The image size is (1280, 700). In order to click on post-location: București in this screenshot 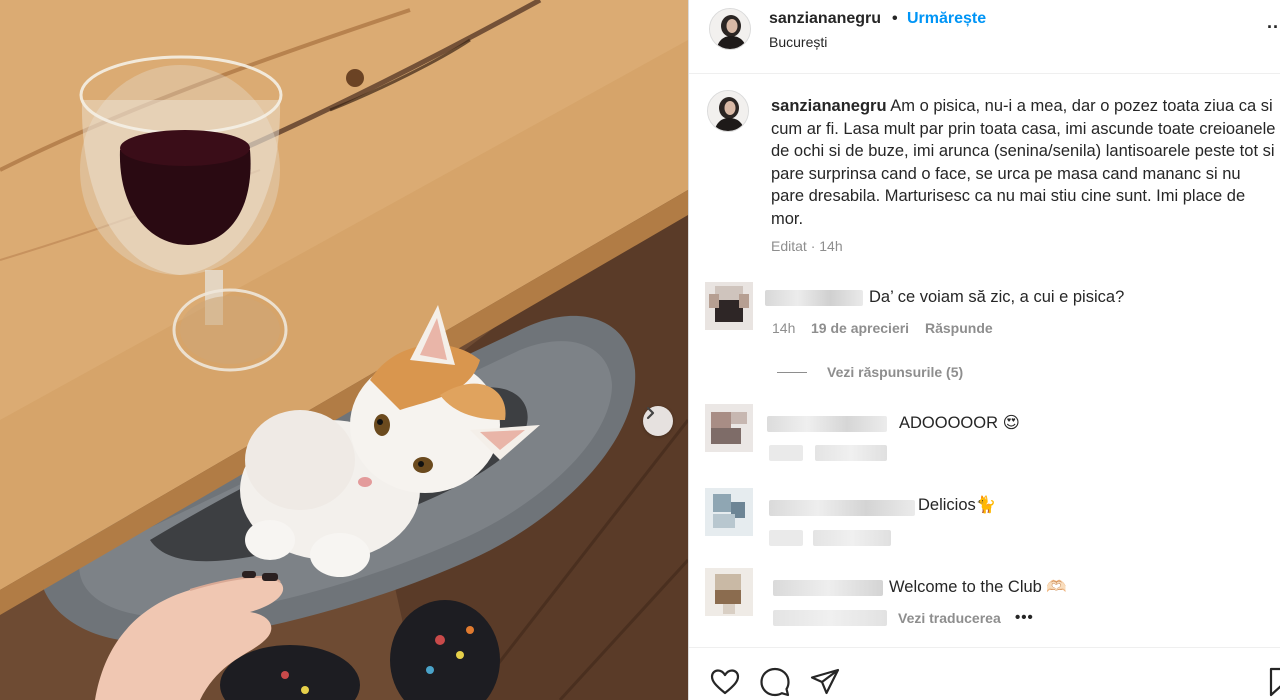, I will do `click(798, 42)`.